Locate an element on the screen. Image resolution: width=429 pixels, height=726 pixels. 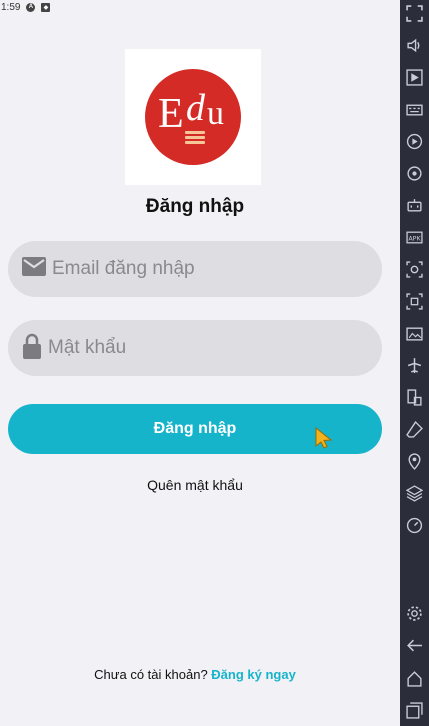
eraser-icon is located at coordinates (414, 429).